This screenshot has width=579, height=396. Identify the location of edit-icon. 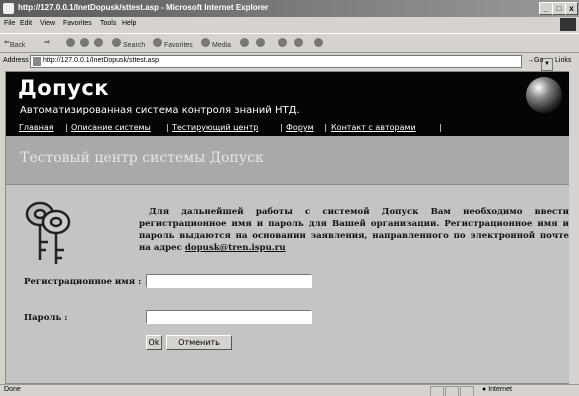
(299, 42).